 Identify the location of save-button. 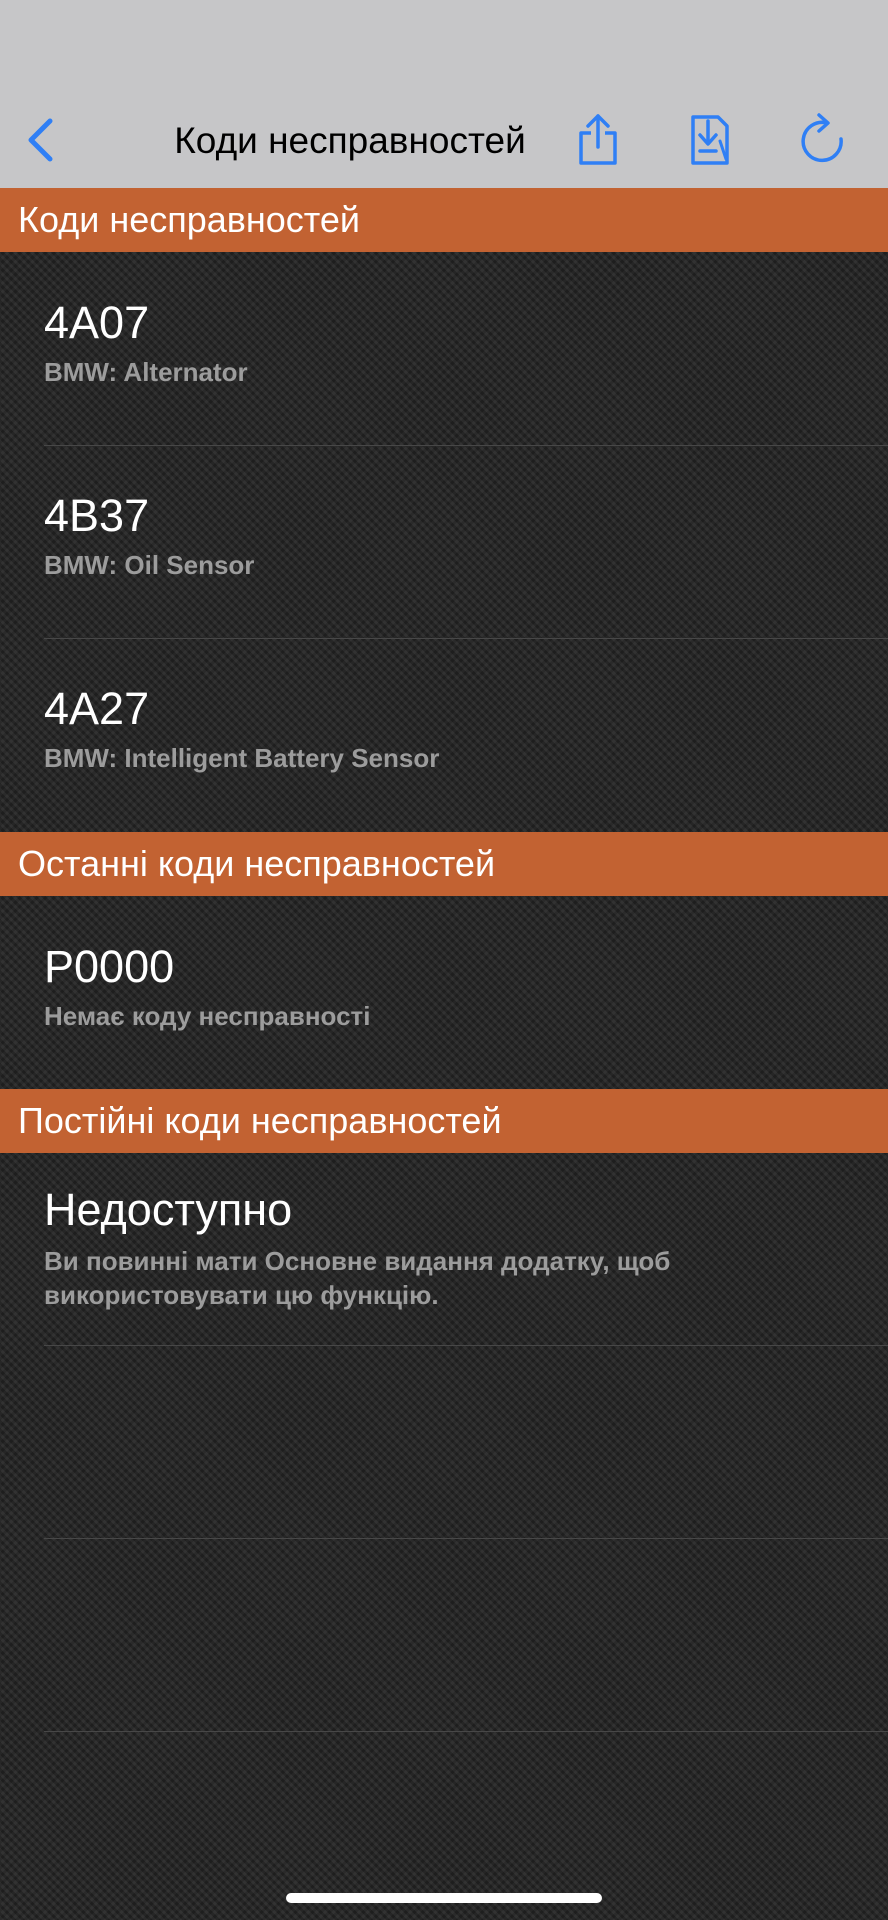
(710, 140).